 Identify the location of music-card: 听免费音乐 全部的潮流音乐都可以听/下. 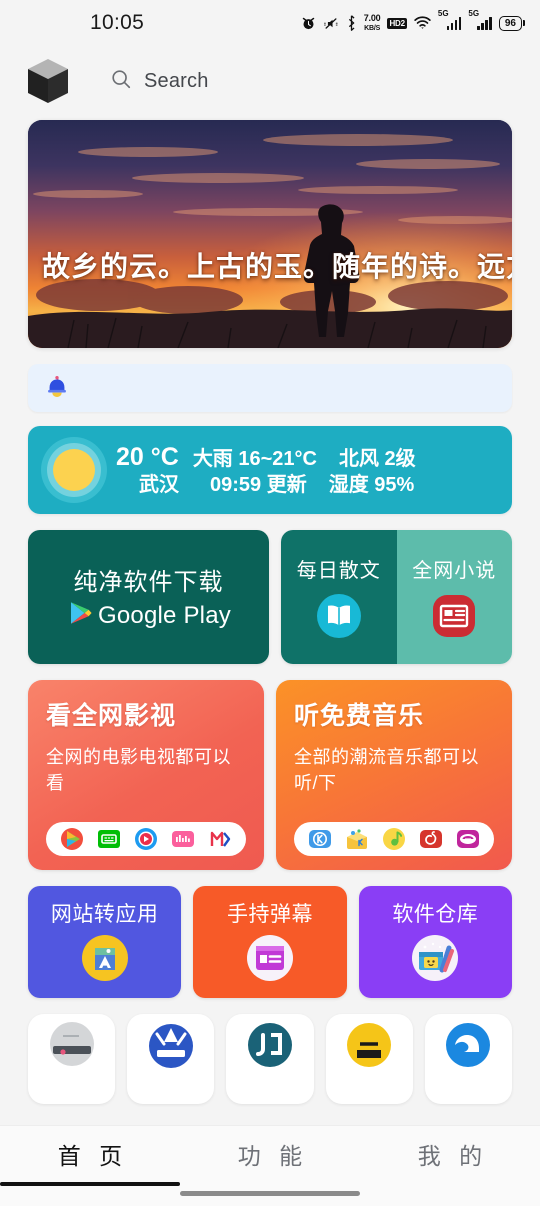
(394, 775).